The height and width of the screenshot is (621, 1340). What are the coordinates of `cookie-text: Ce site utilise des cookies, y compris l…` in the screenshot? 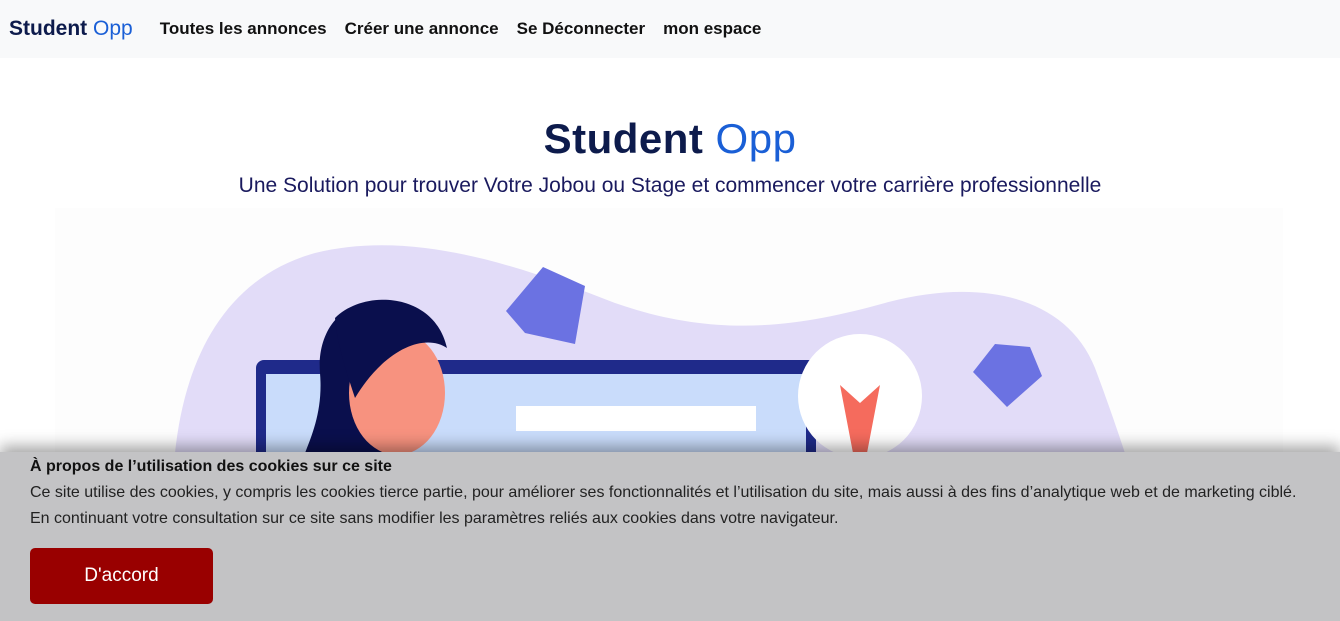 It's located at (663, 505).